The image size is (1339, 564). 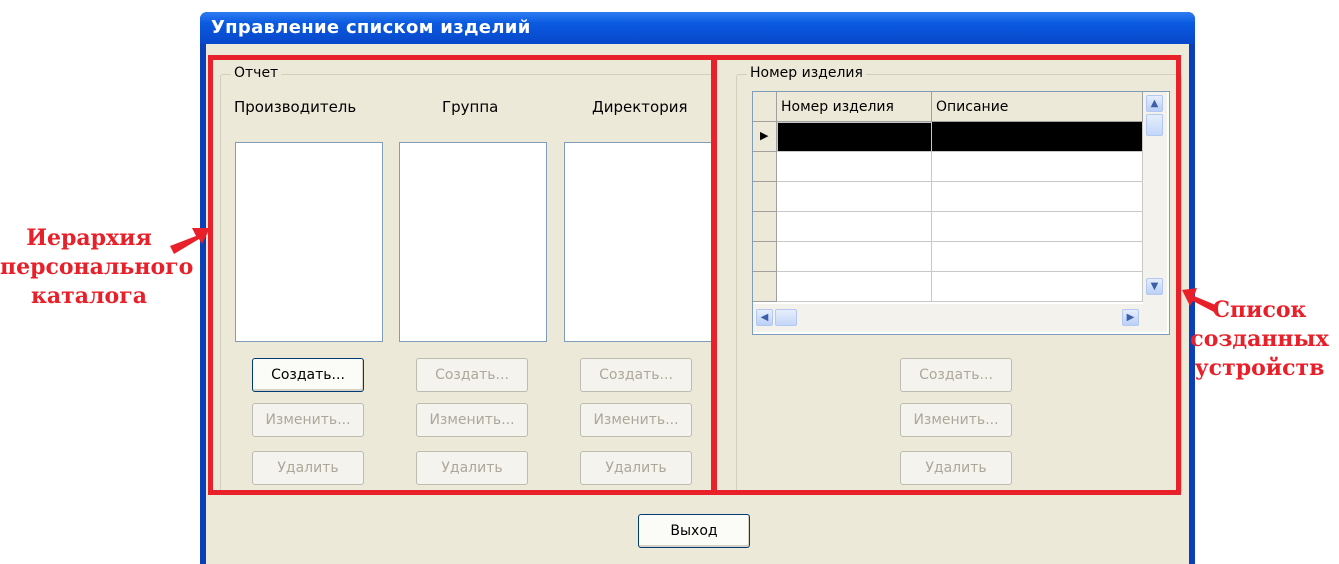 I want to click on window-title: Управление списком изделий, so click(x=371, y=27).